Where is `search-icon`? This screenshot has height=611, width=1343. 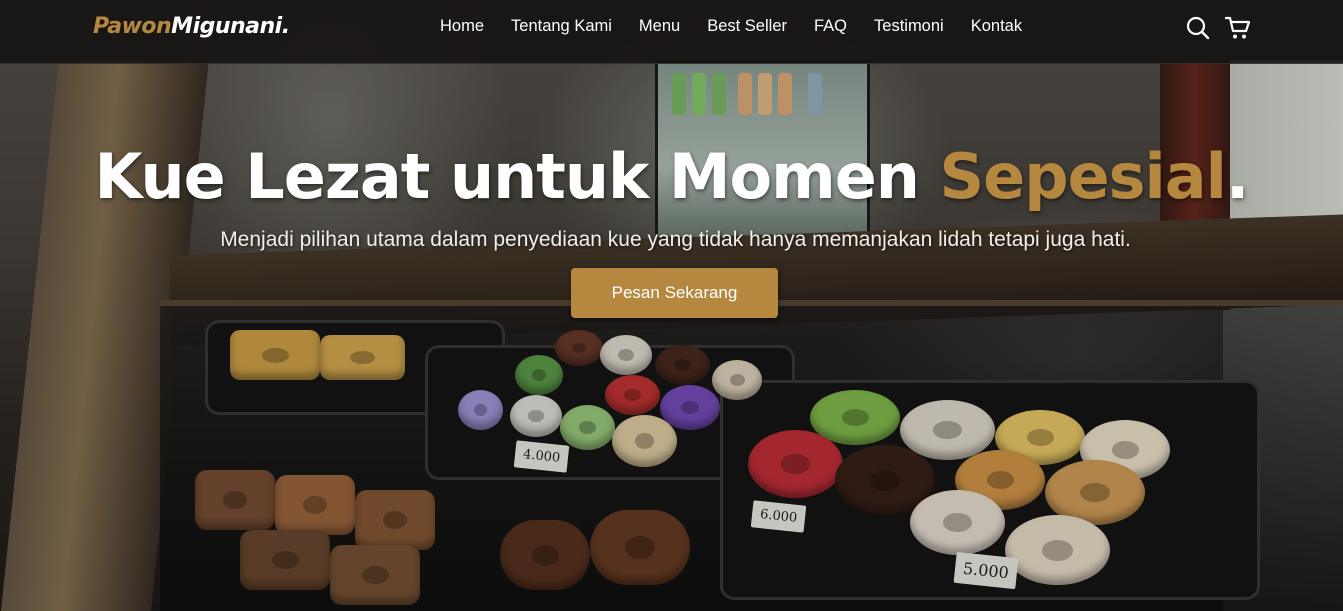
search-icon is located at coordinates (1198, 28).